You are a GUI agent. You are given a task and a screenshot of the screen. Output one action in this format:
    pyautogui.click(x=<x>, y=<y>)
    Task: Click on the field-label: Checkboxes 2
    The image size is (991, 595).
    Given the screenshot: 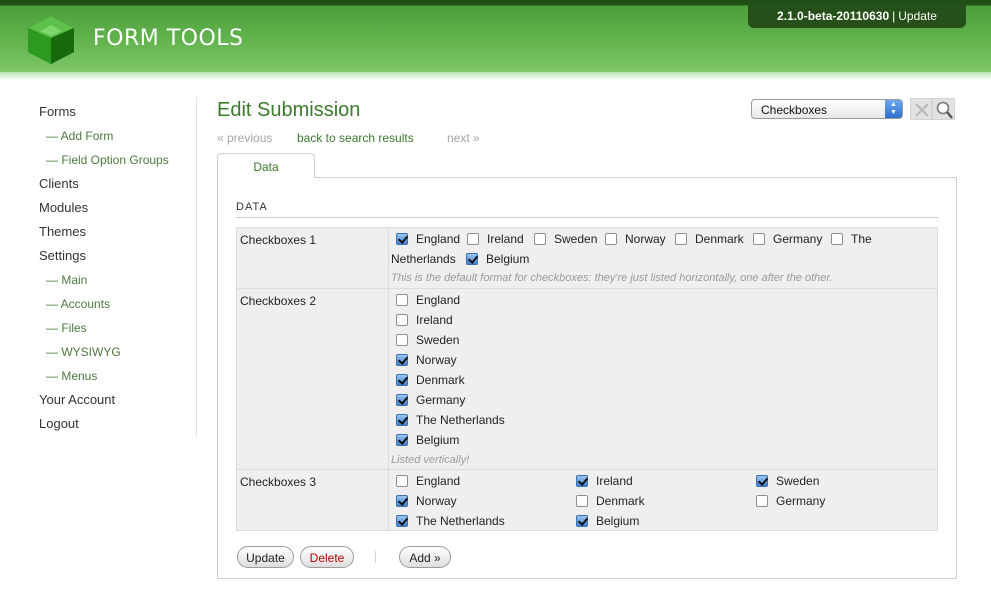 What is the action you would take?
    pyautogui.click(x=278, y=301)
    